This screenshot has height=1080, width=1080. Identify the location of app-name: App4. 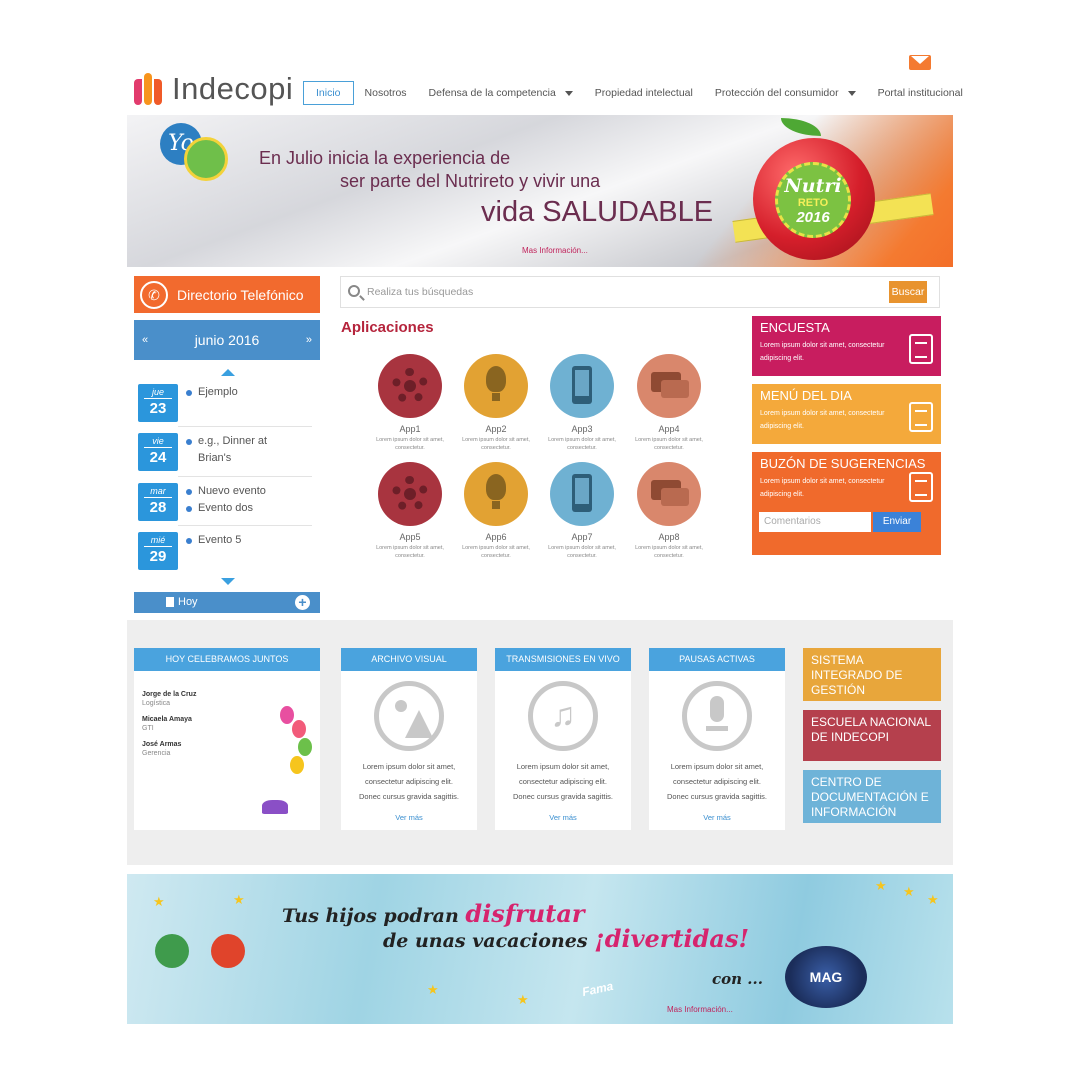
(669, 429).